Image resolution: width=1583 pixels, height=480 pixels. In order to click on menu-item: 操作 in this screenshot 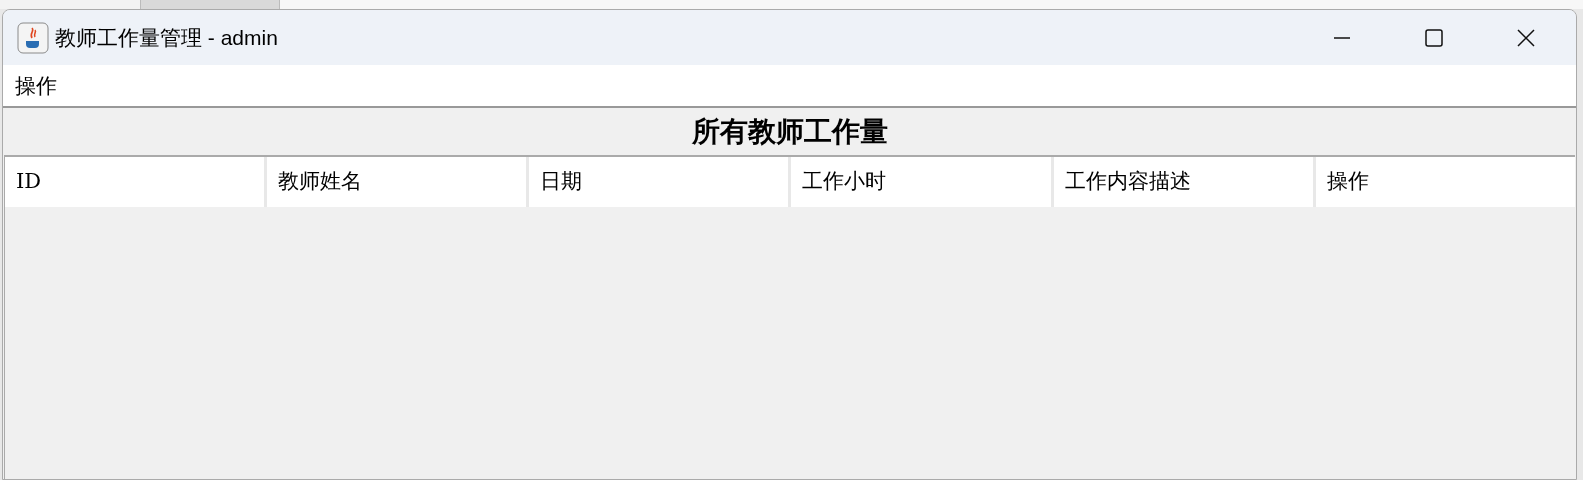, I will do `click(36, 85)`.